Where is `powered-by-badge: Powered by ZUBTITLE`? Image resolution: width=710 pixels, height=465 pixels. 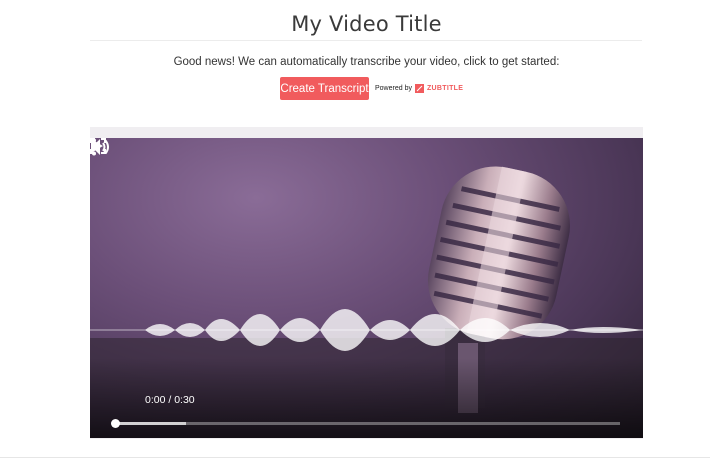
powered-by-badge: Powered by ZUBTITLE is located at coordinates (419, 88).